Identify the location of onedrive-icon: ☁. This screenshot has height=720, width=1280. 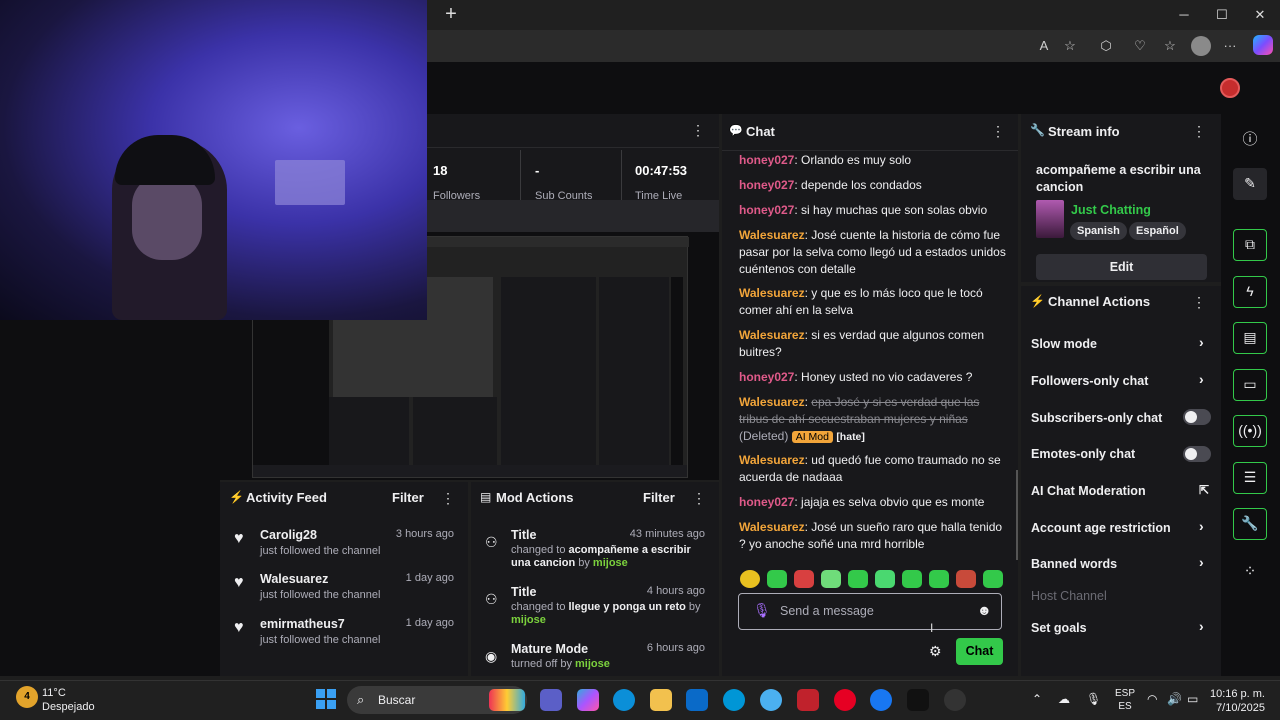
(1064, 699).